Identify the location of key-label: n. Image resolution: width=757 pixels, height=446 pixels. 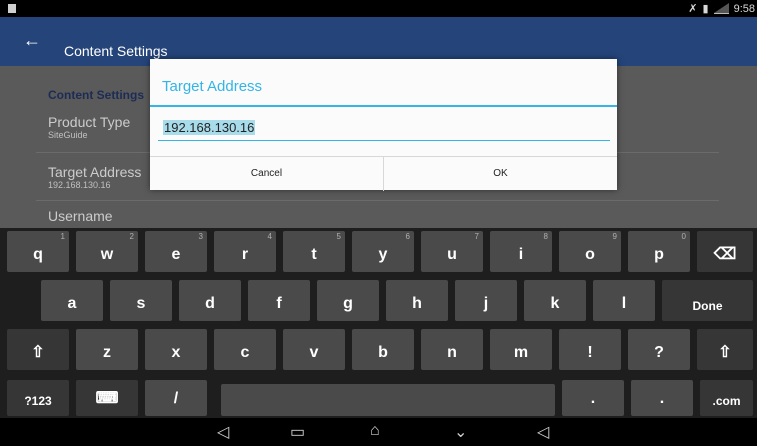
(452, 352).